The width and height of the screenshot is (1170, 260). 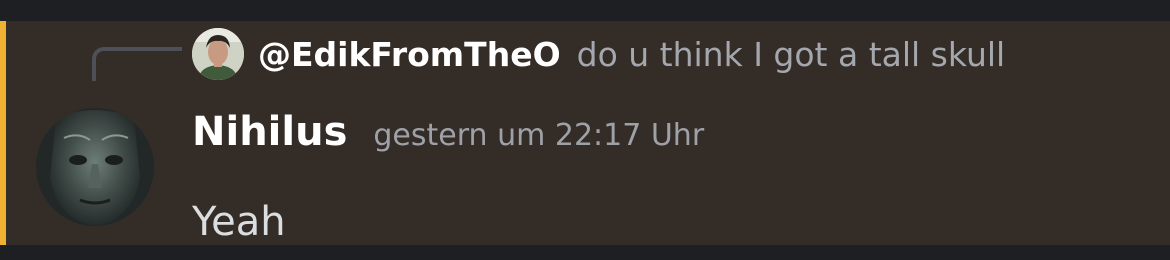 What do you see at coordinates (538, 135) in the screenshot?
I see `message-timestamp: gestern um 22:17 Uhr` at bounding box center [538, 135].